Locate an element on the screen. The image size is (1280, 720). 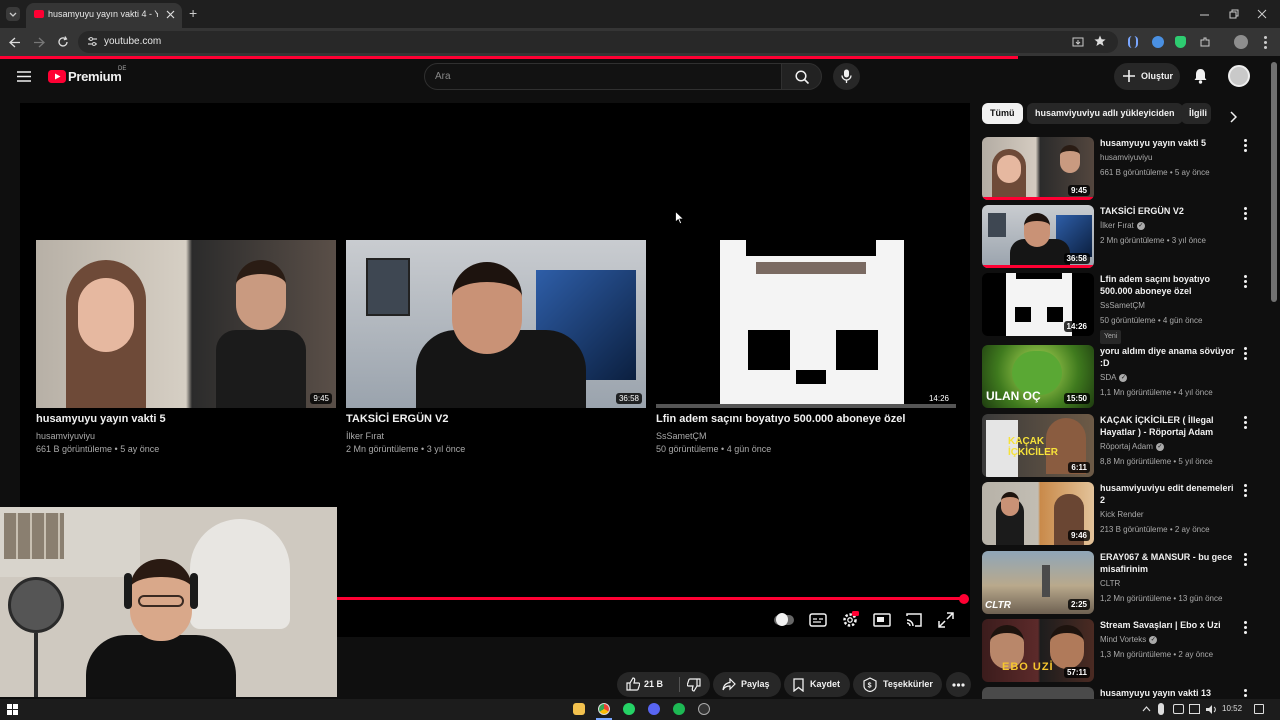
notification-center-icon is located at coordinates (1259, 709).